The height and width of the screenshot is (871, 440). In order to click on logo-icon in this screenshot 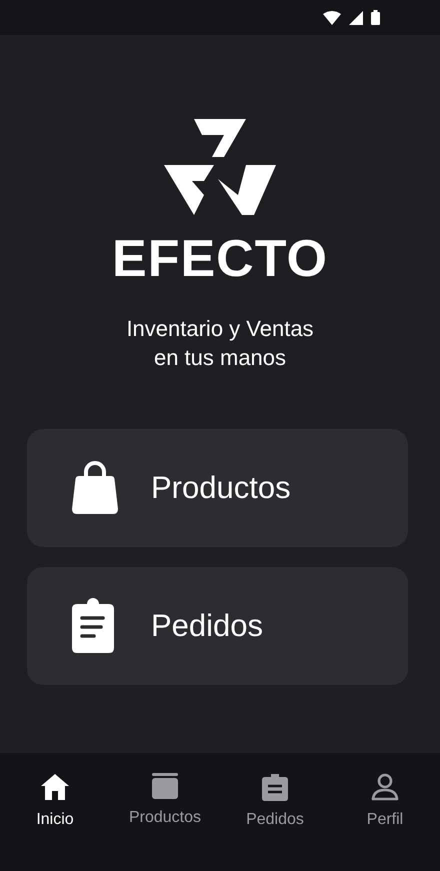, I will do `click(220, 167)`.